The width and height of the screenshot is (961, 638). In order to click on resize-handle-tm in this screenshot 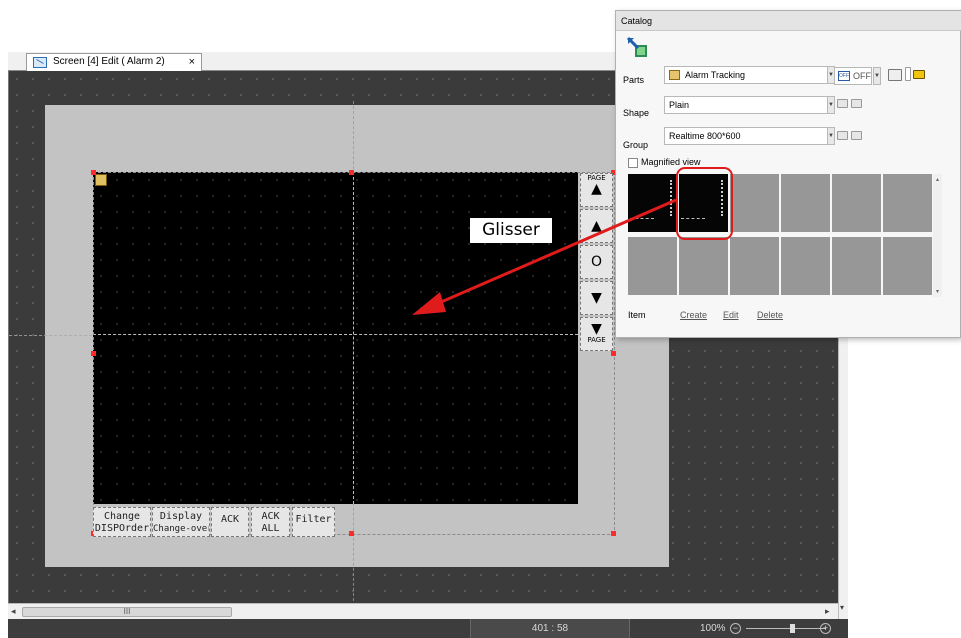, I will do `click(351, 172)`.